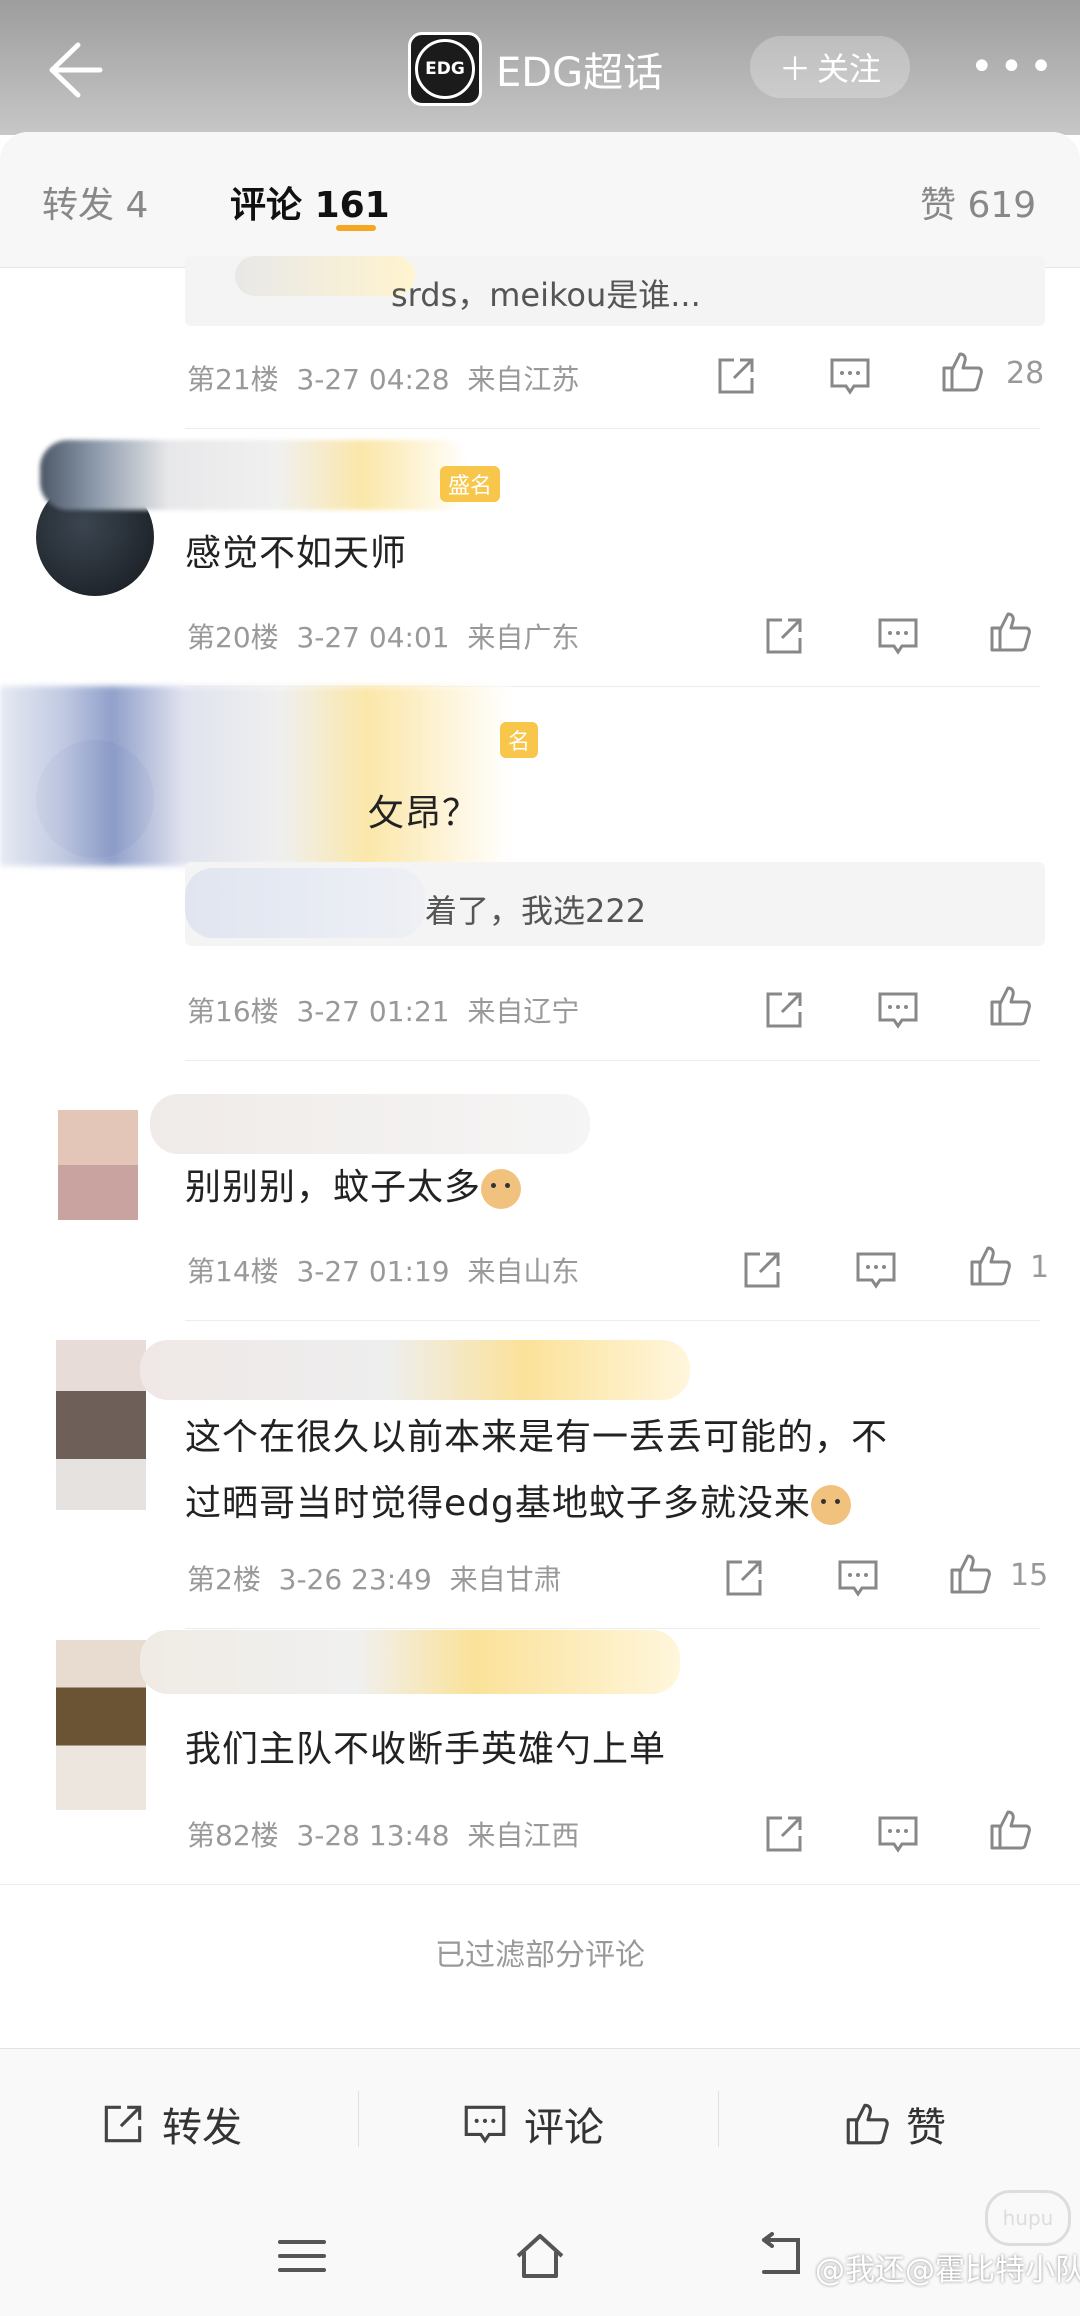 The image size is (1080, 2316). I want to click on comment-text-content: 别别别，蚊子太多, so click(333, 1187).